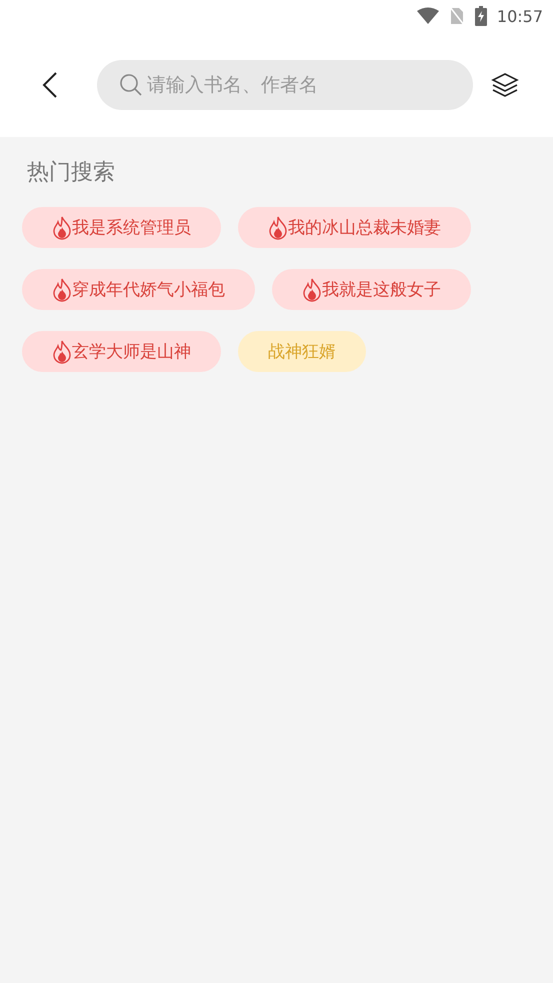  What do you see at coordinates (121, 351) in the screenshot?
I see `search-tag: 玄学大师是山神` at bounding box center [121, 351].